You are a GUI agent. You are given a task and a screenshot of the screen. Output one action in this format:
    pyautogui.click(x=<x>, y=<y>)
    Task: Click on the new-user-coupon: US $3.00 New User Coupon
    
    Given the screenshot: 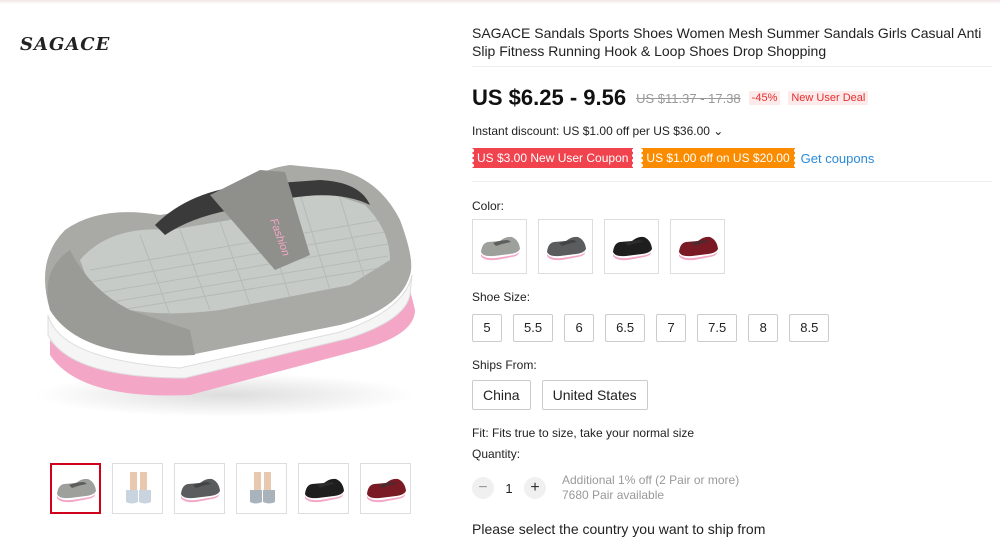 What is the action you would take?
    pyautogui.click(x=553, y=158)
    